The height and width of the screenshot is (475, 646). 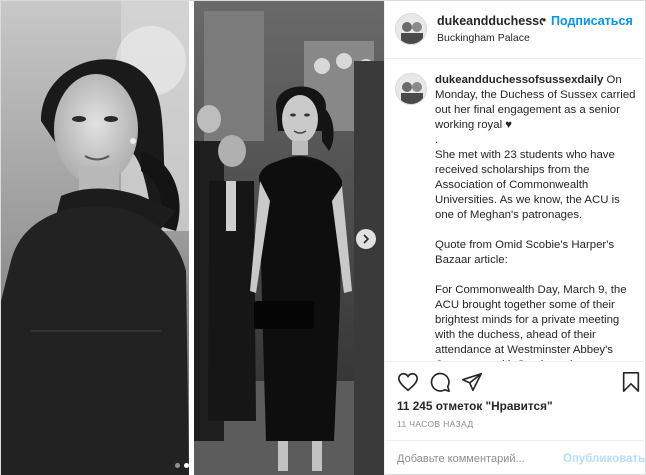 I want to click on save-button, so click(x=631, y=382).